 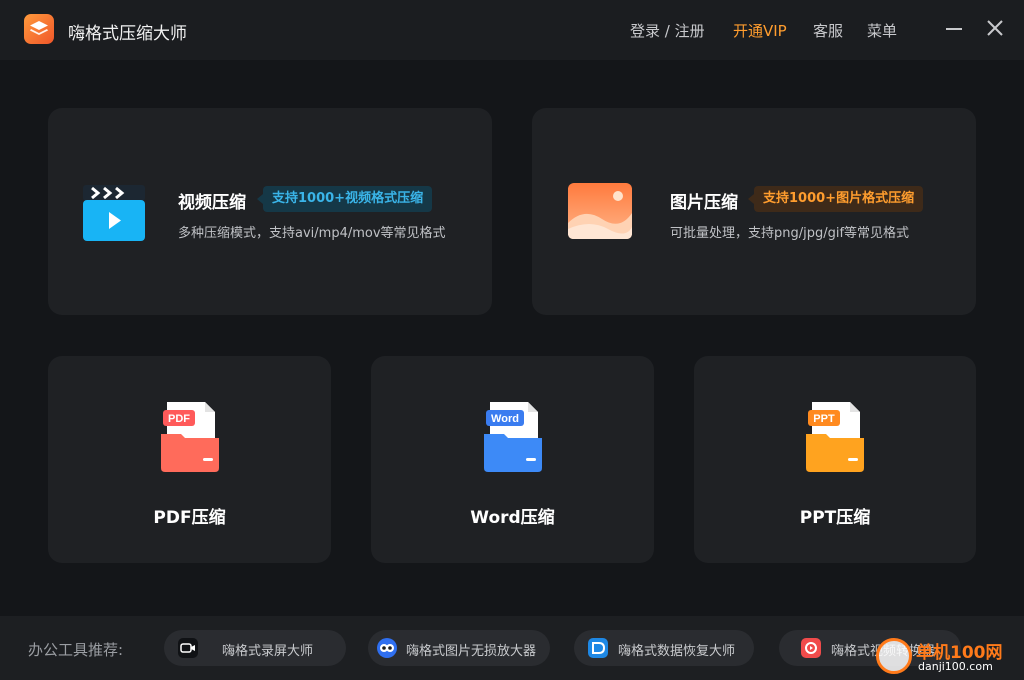 What do you see at coordinates (894, 656) in the screenshot?
I see `watermark-circle-icon` at bounding box center [894, 656].